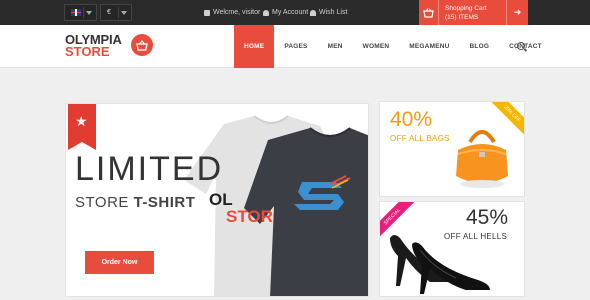  What do you see at coordinates (149, 169) in the screenshot?
I see `hero-title: LIMITED` at bounding box center [149, 169].